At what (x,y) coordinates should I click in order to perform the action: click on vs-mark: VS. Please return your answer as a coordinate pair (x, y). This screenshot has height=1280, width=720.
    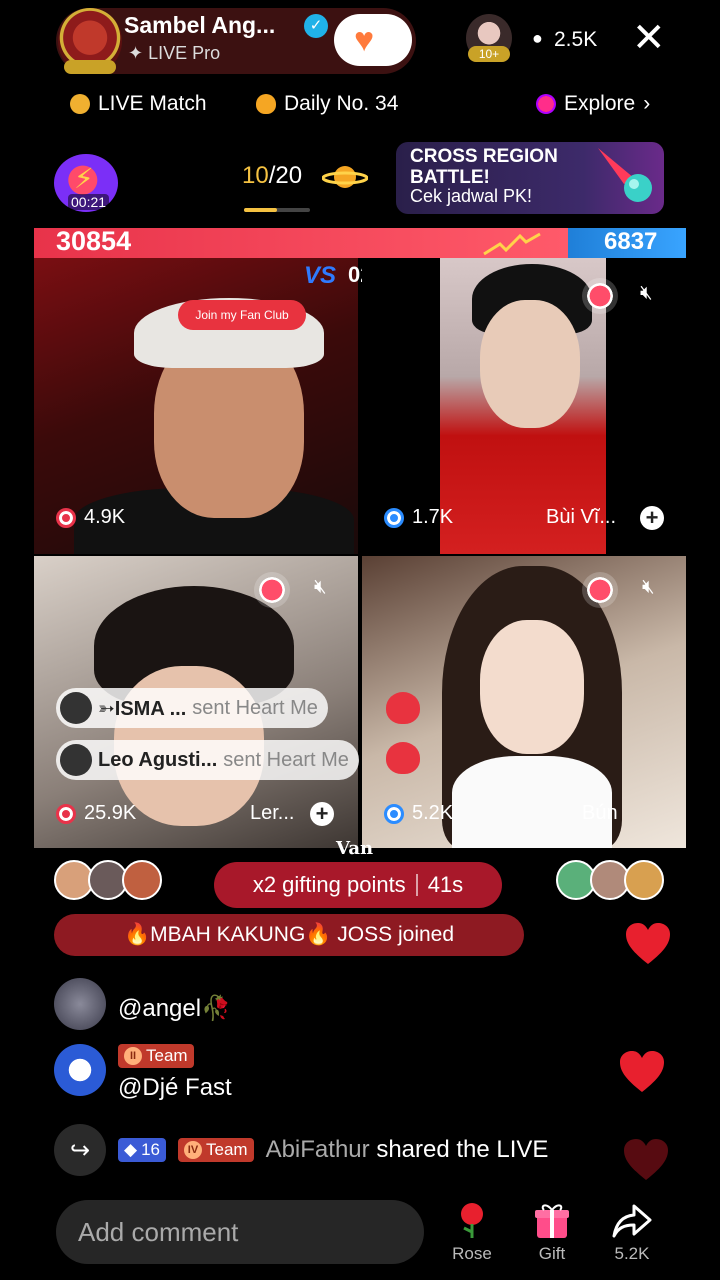
    Looking at the image, I should click on (320, 275).